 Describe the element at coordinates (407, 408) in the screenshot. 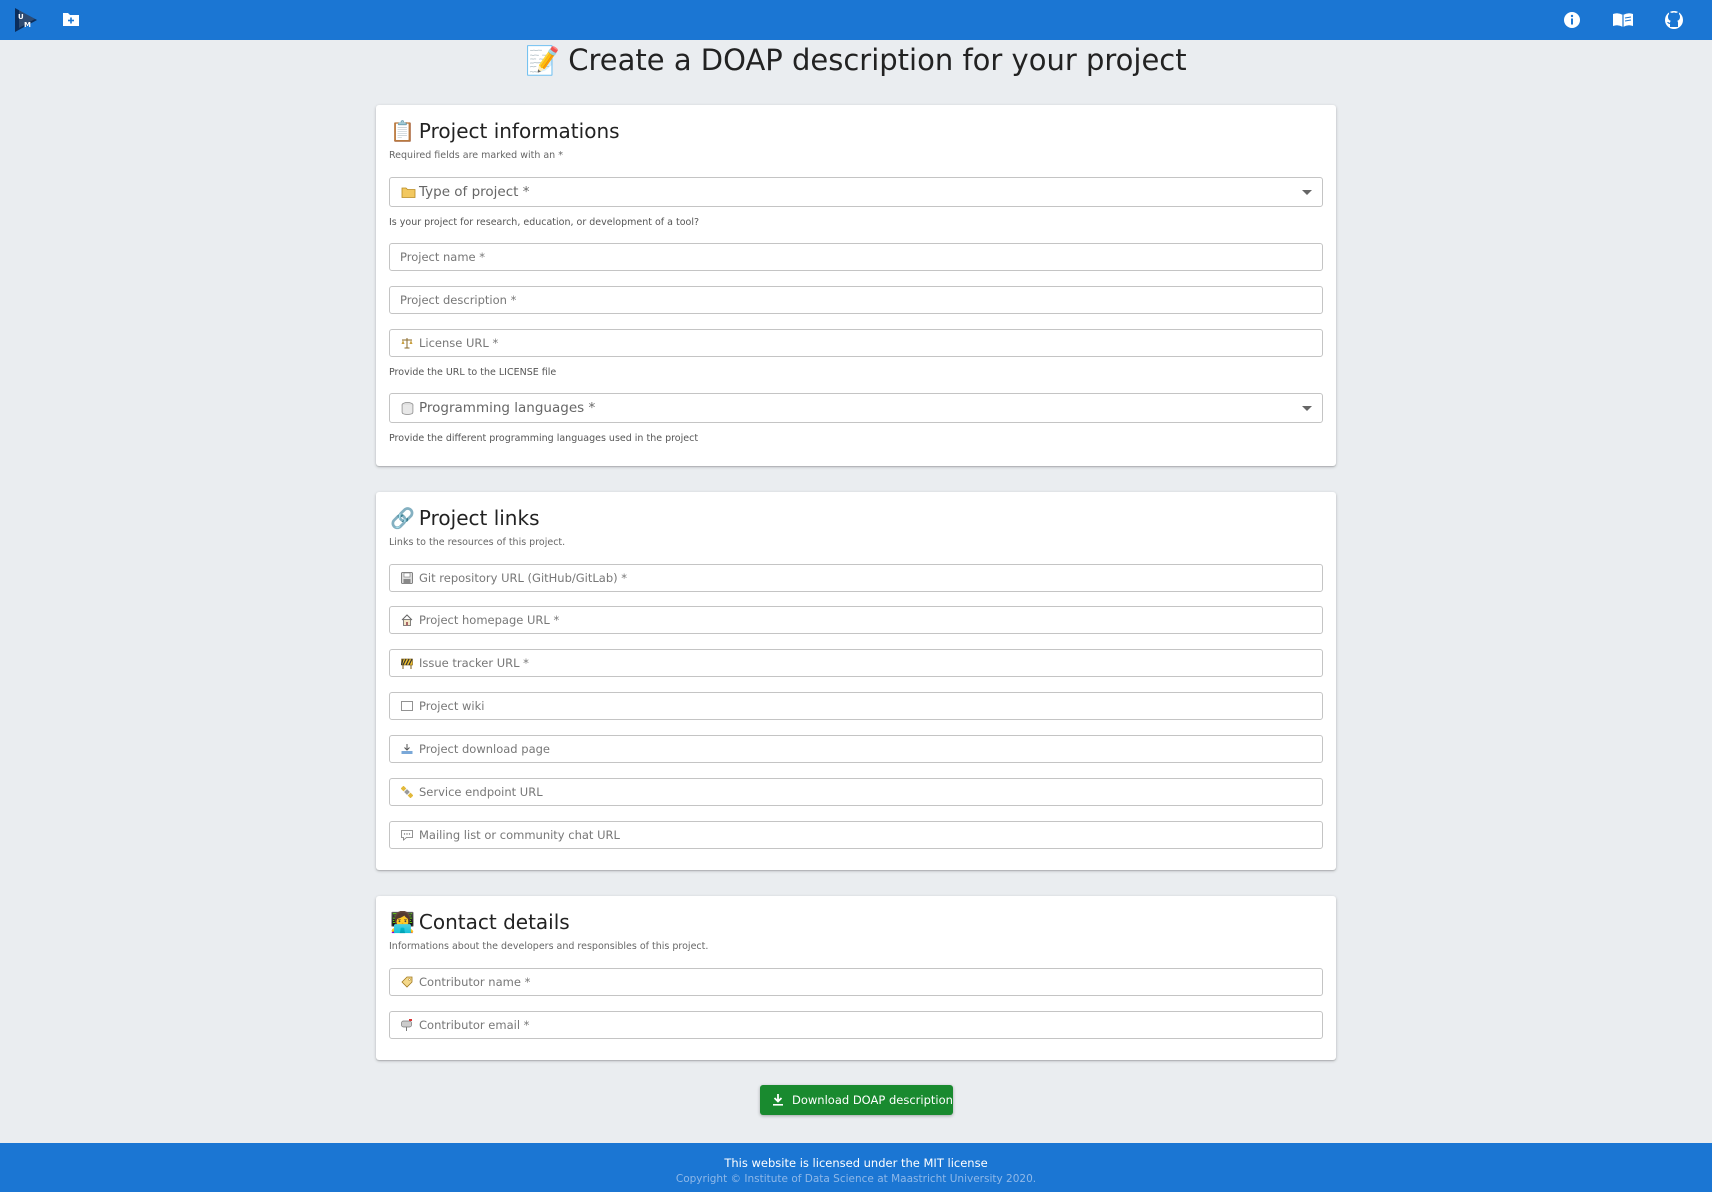

I see `database-icon` at that location.